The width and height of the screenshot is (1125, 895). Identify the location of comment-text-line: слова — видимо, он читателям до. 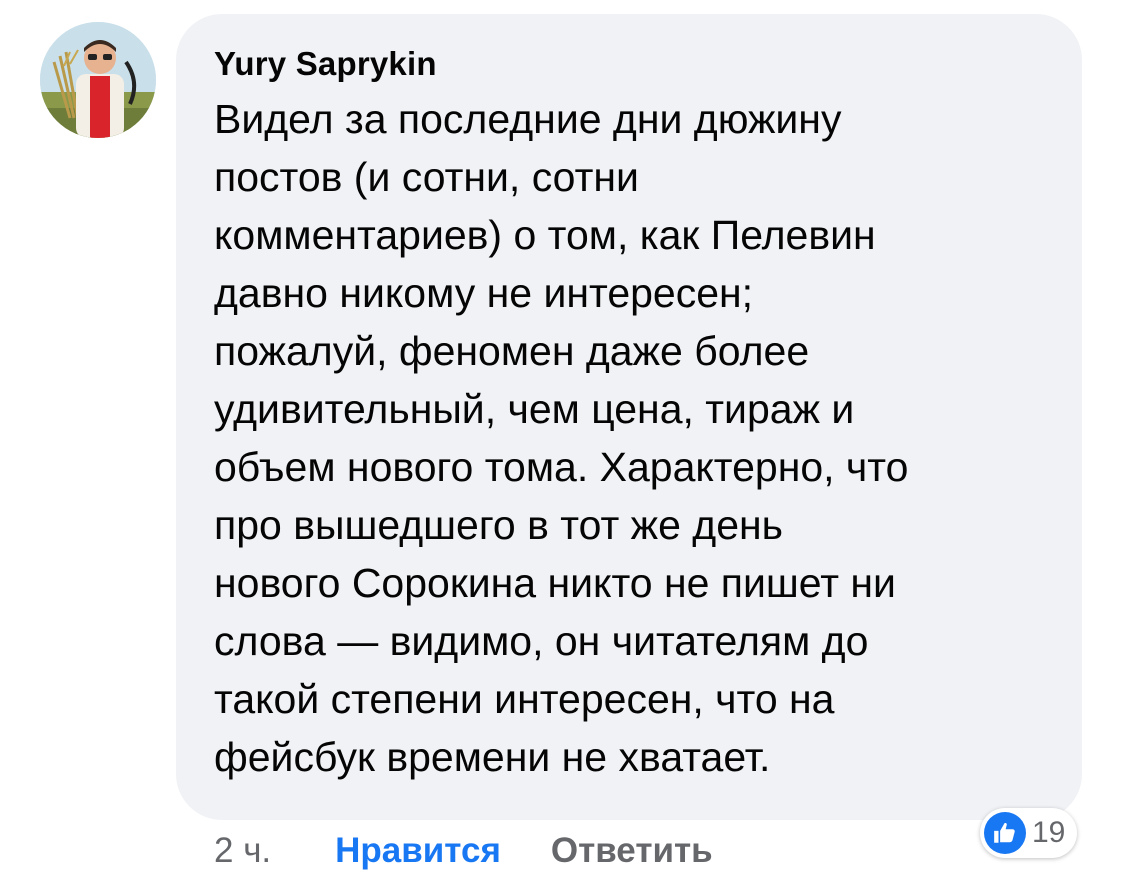
(541, 641).